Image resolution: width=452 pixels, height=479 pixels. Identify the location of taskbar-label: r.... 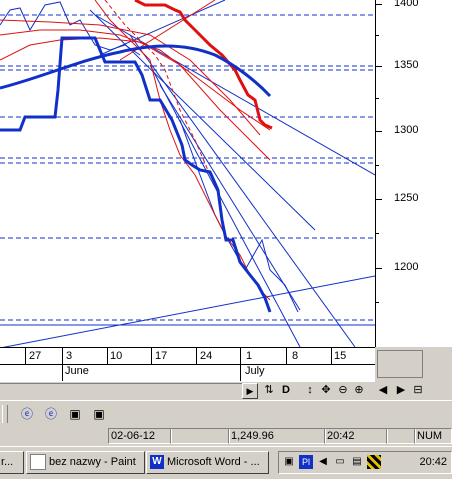
(7, 462).